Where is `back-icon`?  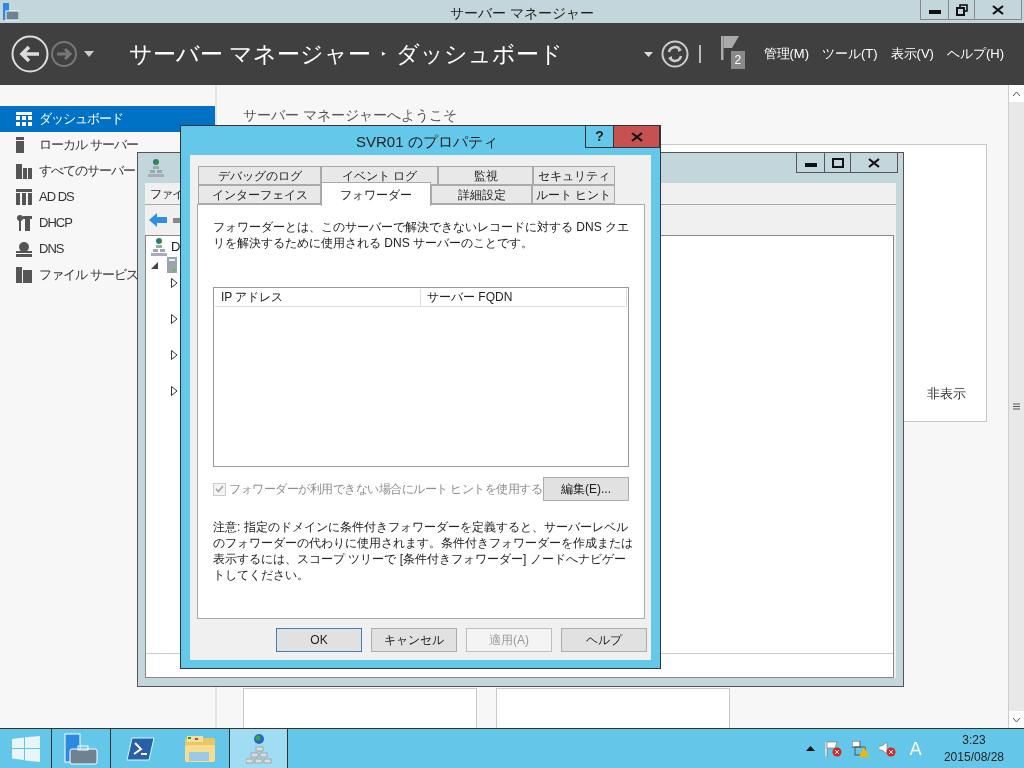
back-icon is located at coordinates (30, 54).